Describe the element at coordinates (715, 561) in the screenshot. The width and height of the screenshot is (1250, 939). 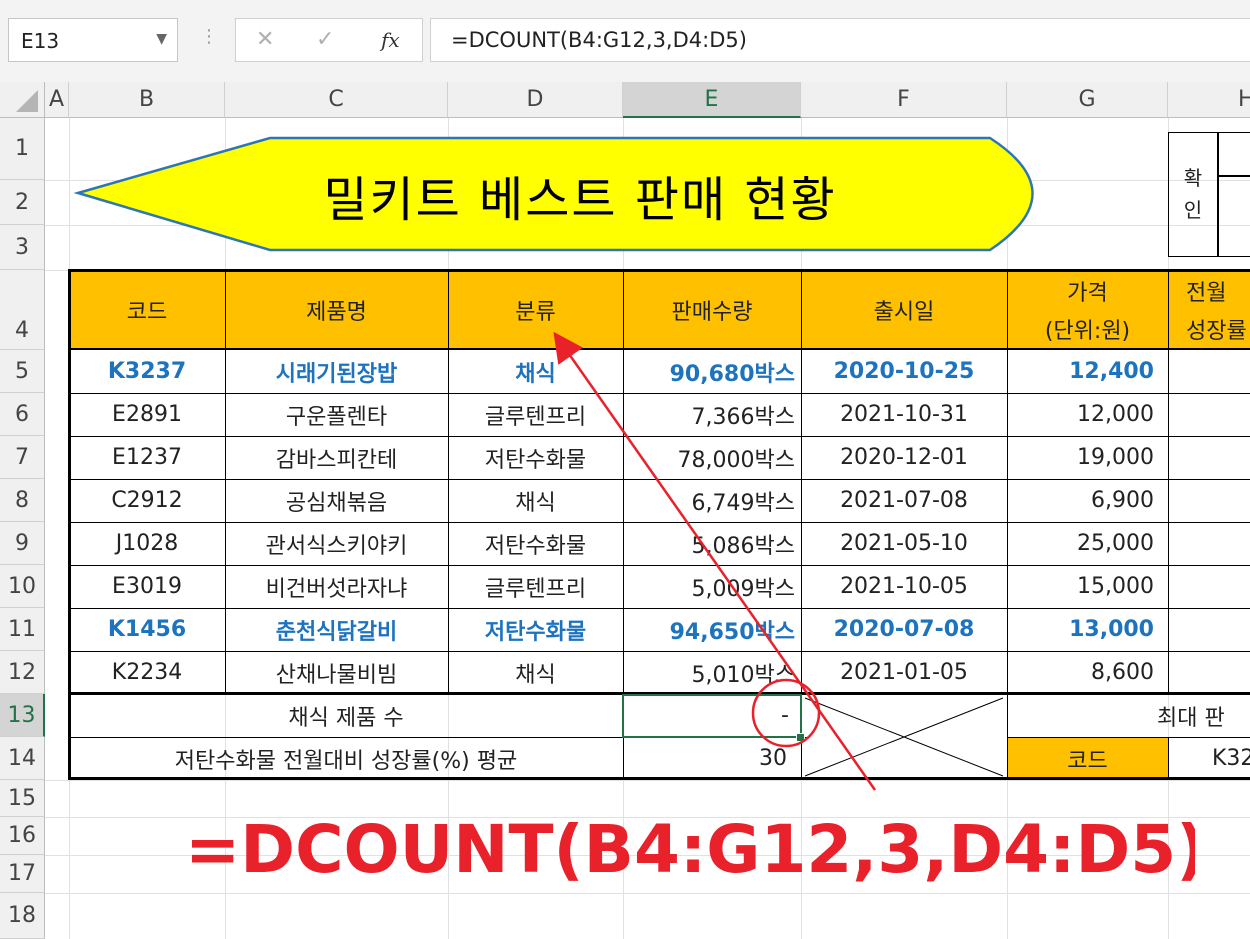
I see `annotation-arrow` at that location.